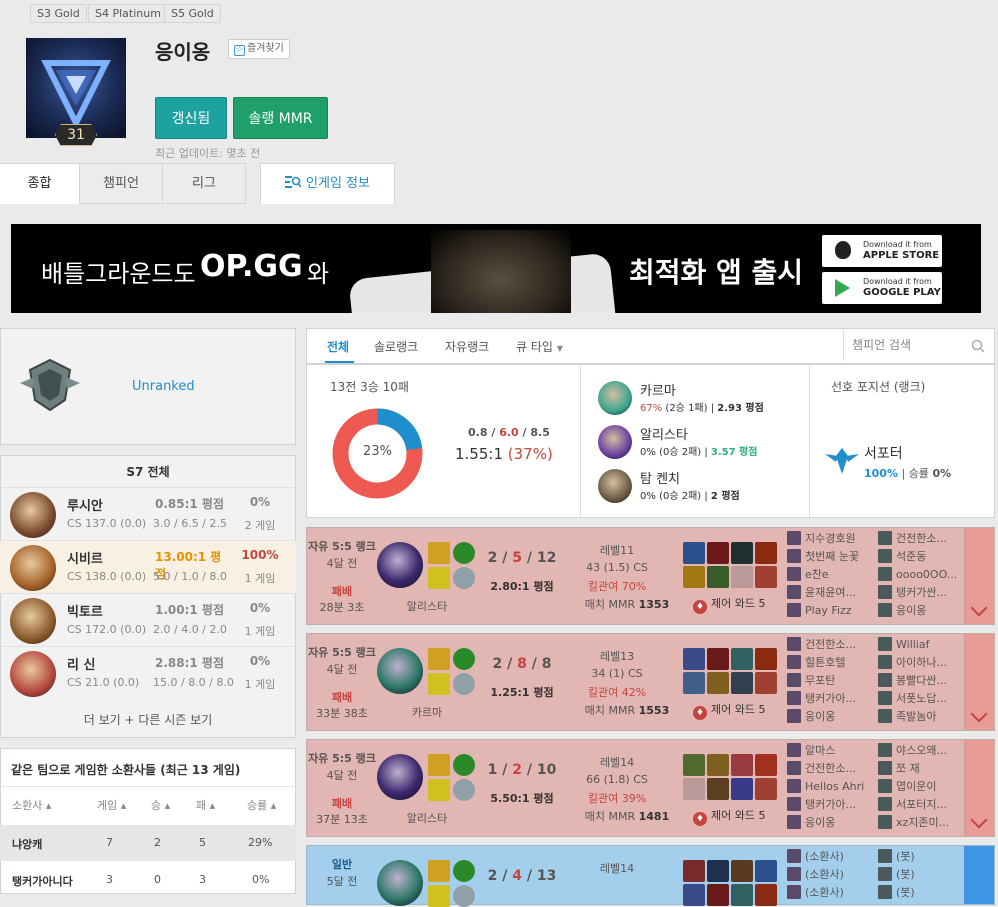  What do you see at coordinates (919, 345) in the screenshot?
I see `champion-search-input: 챔피언 검색` at bounding box center [919, 345].